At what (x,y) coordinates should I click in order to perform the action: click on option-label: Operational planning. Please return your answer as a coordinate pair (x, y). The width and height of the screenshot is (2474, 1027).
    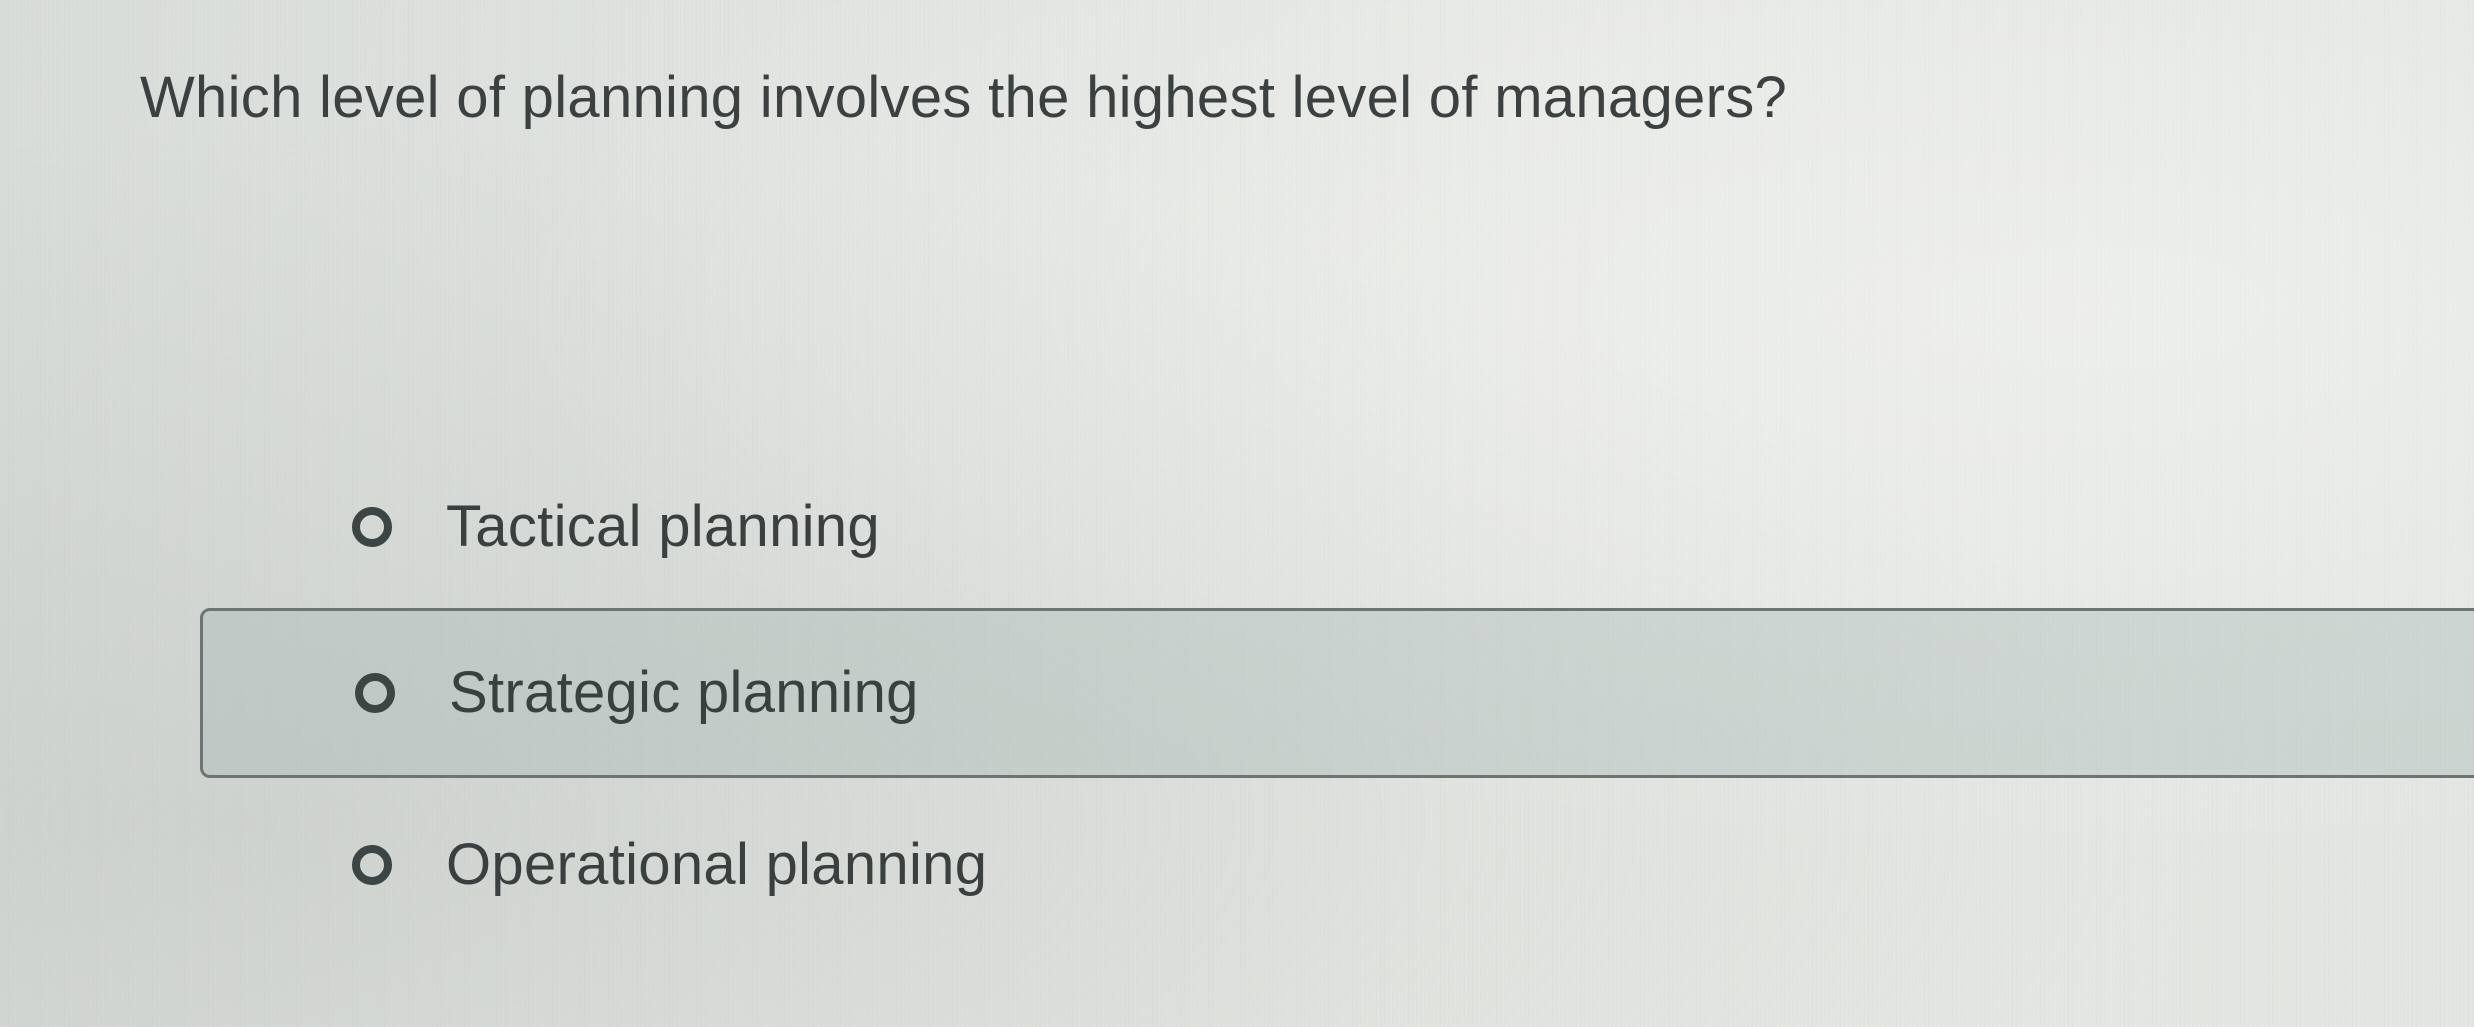
    Looking at the image, I should click on (717, 864).